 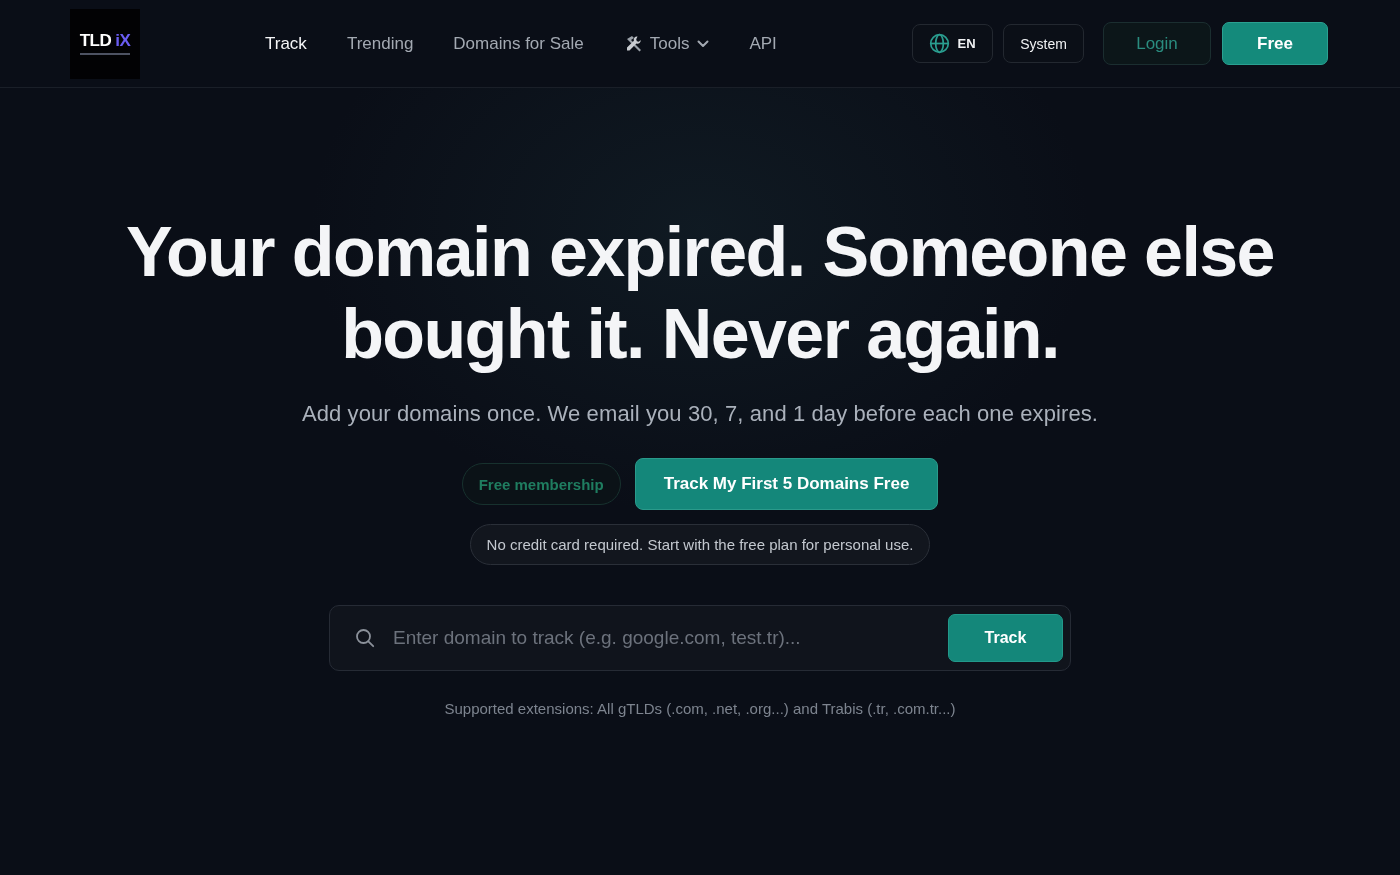 I want to click on language-button: EN, so click(x=952, y=43).